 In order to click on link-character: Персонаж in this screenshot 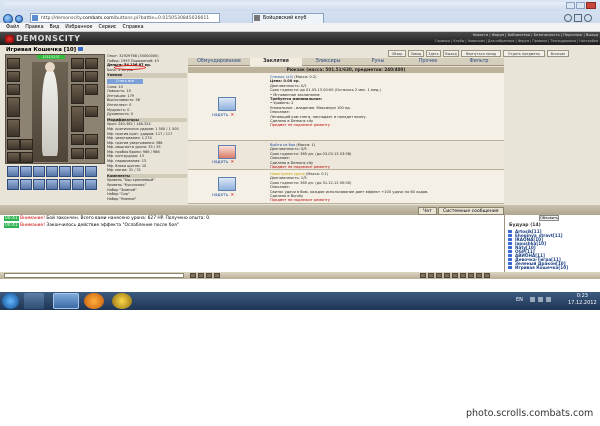, I will do `click(572, 35)`.